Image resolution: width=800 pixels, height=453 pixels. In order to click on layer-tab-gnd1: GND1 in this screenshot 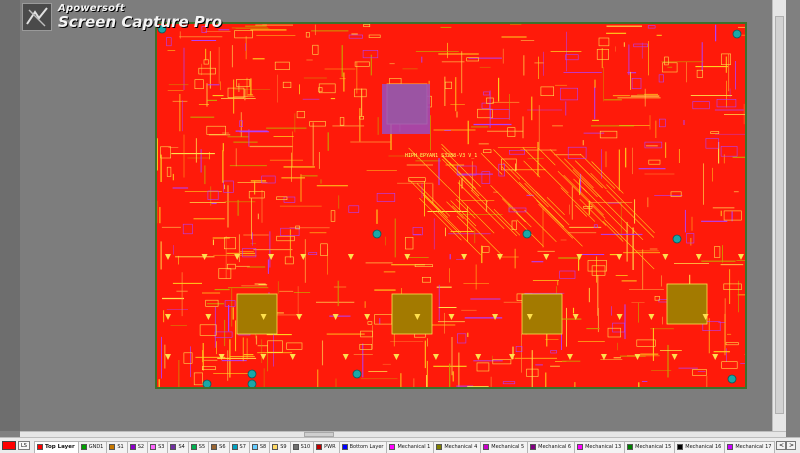, I will do `click(92, 446)`.